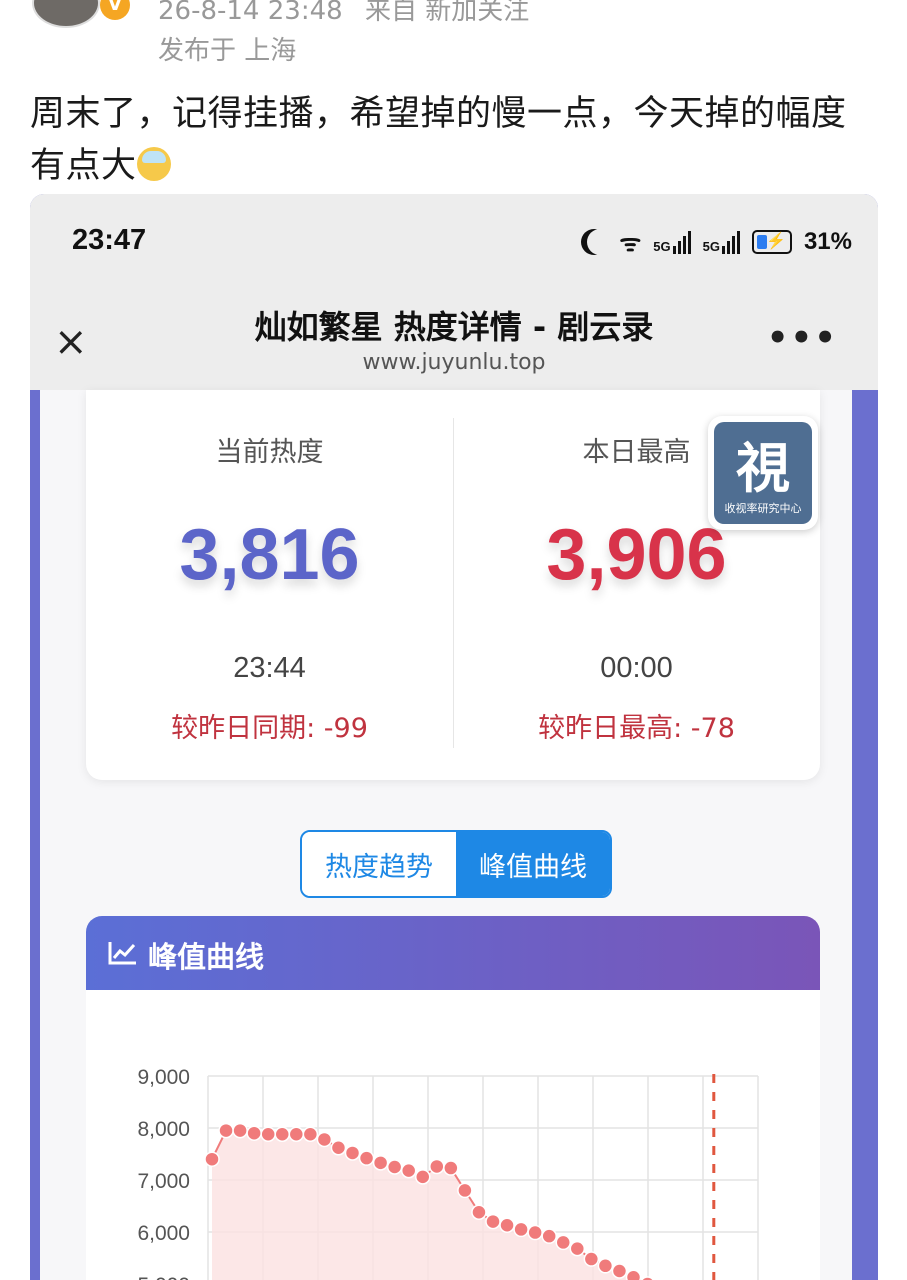  I want to click on signal-icon: 5G, so click(672, 242).